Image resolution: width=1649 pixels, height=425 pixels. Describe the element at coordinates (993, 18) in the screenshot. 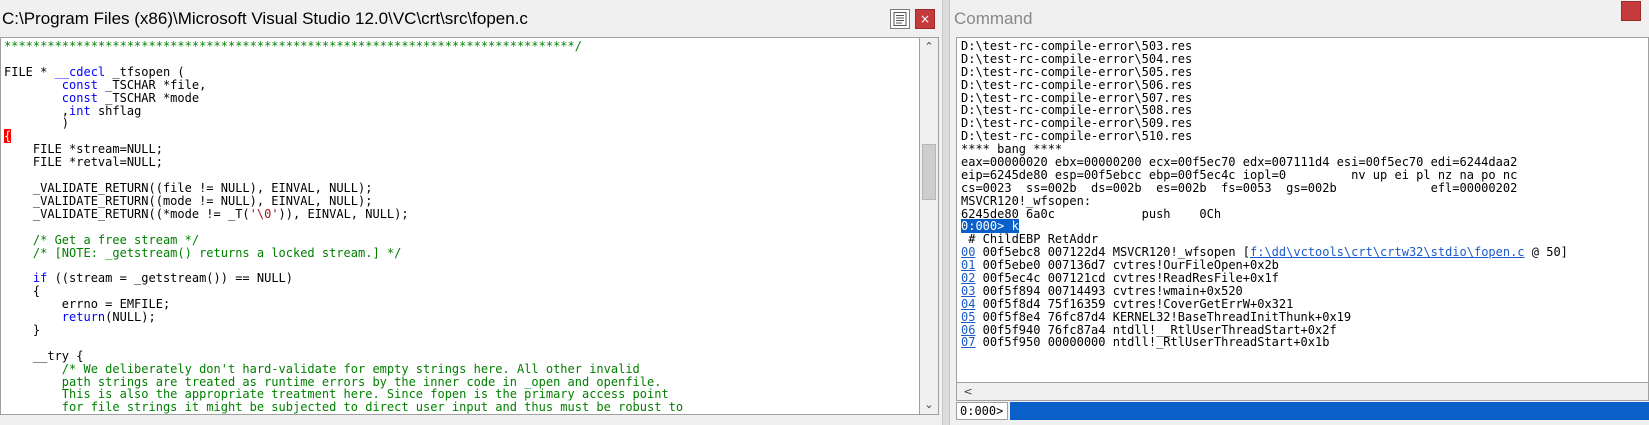

I see `command-title: Command` at that location.